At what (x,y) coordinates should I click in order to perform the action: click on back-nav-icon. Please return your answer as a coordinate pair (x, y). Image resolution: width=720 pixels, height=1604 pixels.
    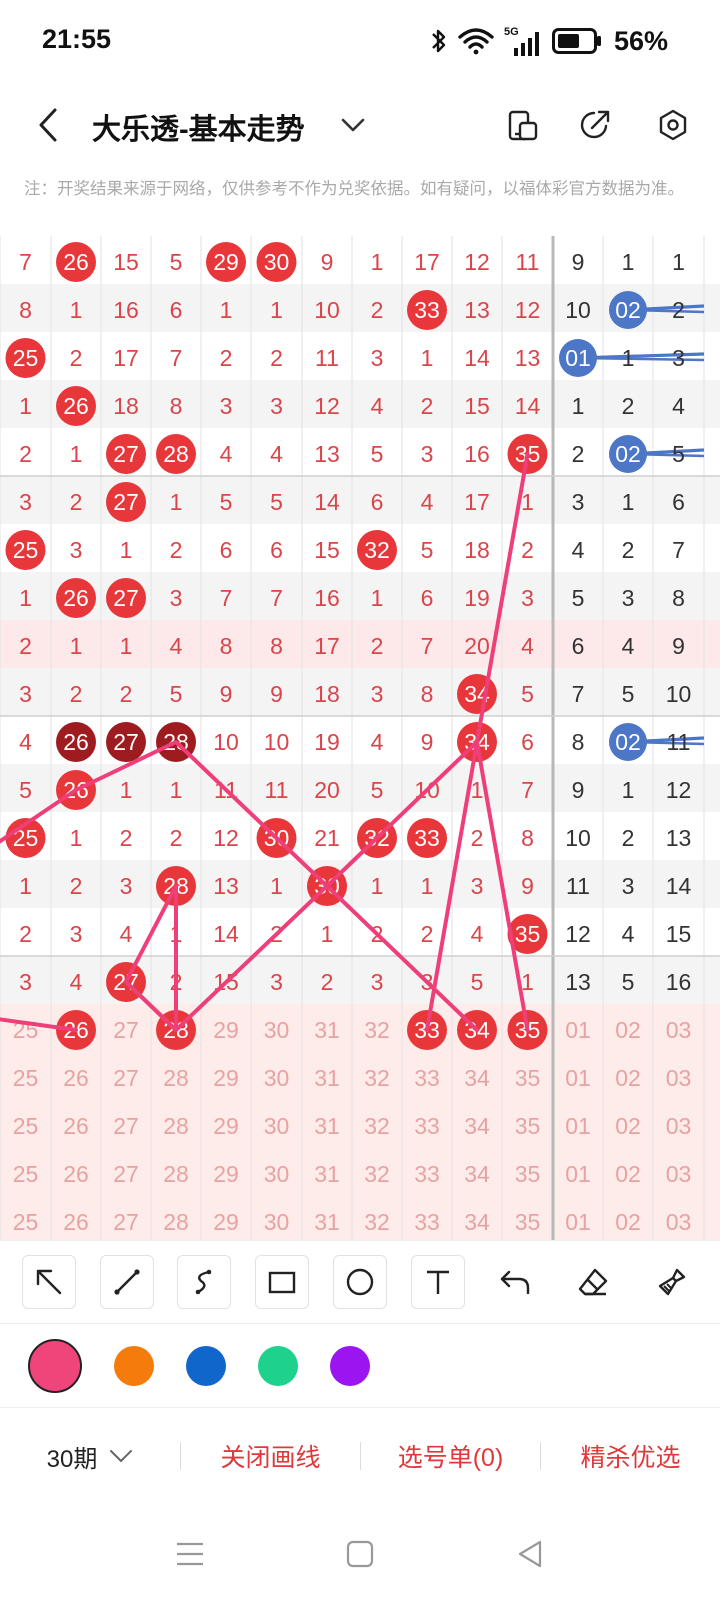
    Looking at the image, I should click on (530, 1554).